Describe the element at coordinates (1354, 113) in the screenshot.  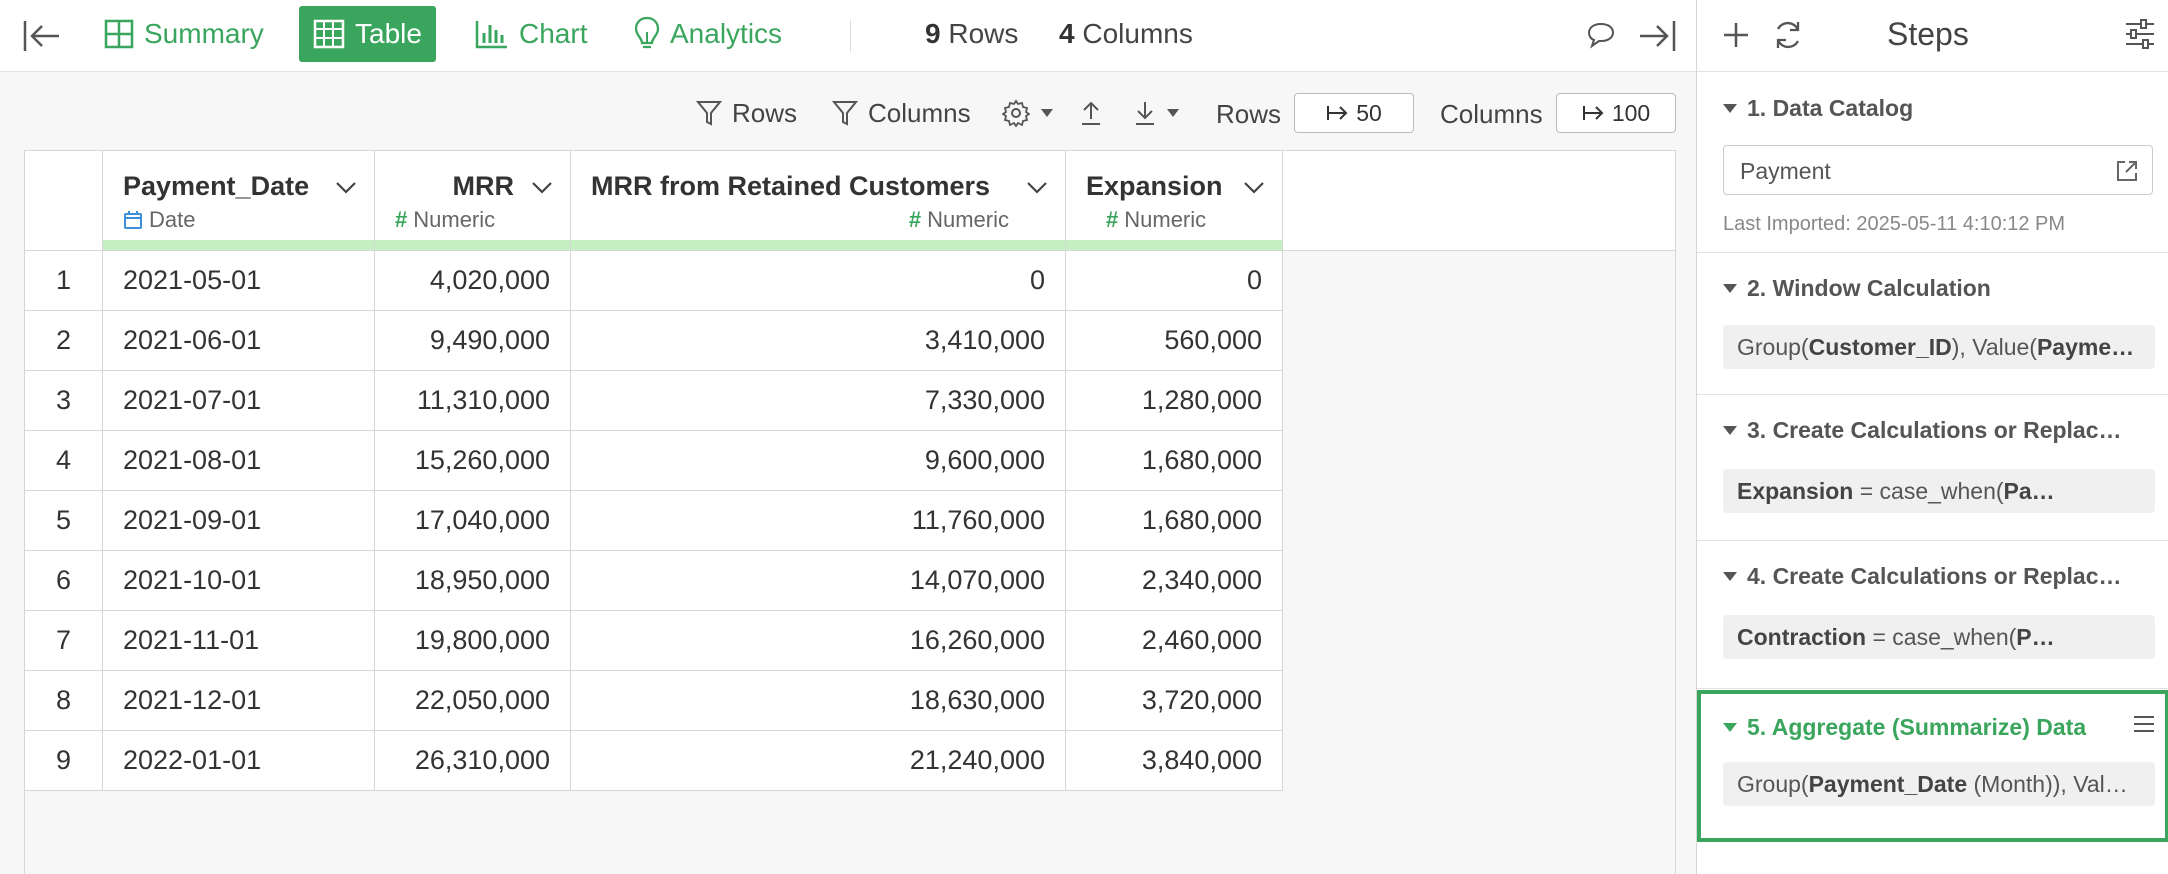
I see `rows-limit-input: 50` at that location.